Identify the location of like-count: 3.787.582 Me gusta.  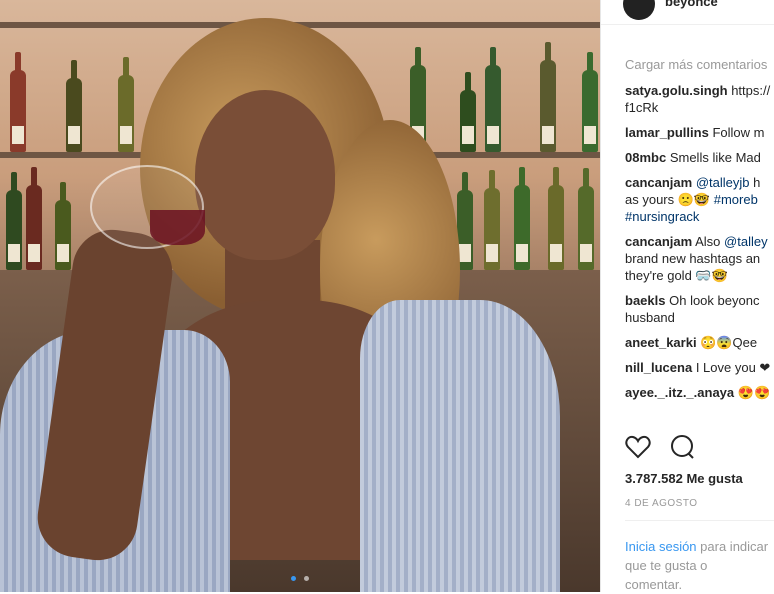
(684, 478).